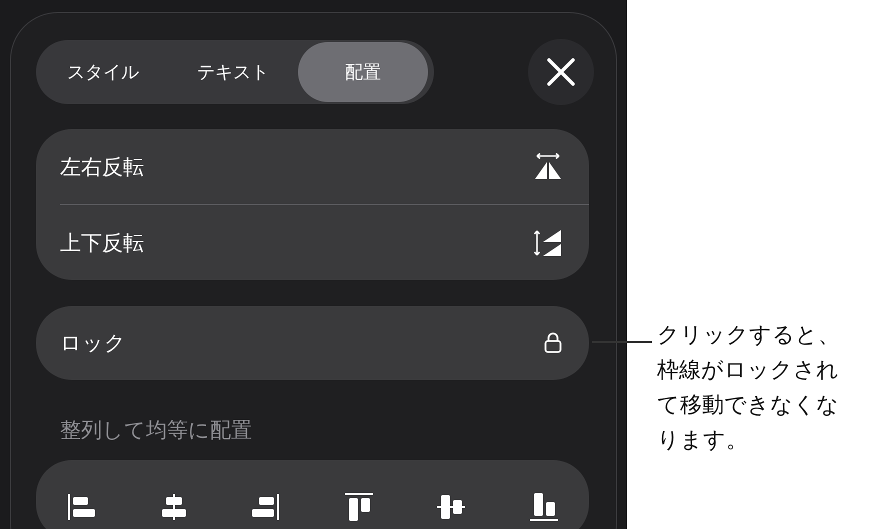 This screenshot has height=529, width=888. Describe the element at coordinates (359, 507) in the screenshot. I see `align-top-icon` at that location.